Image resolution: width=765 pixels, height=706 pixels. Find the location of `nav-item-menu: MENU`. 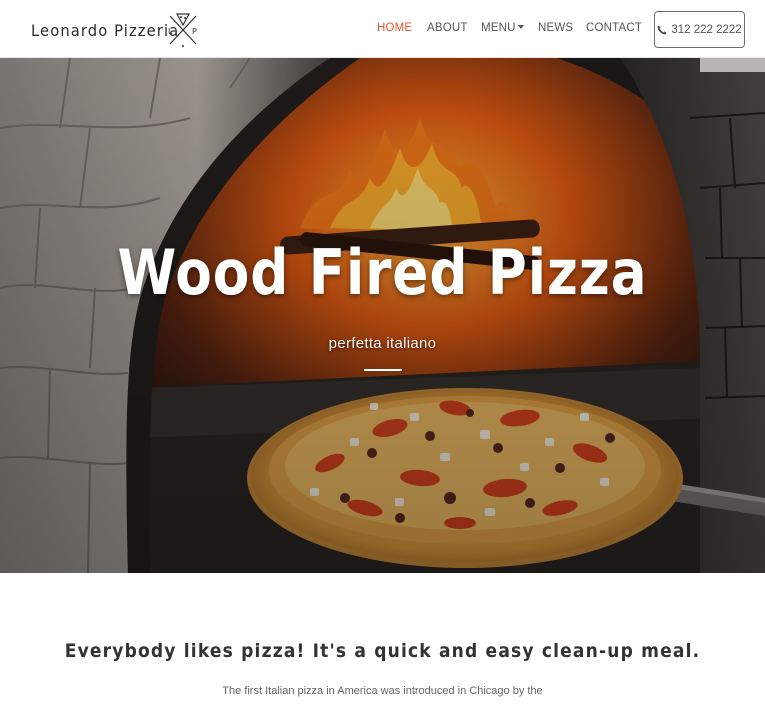

nav-item-menu: MENU is located at coordinates (502, 28).